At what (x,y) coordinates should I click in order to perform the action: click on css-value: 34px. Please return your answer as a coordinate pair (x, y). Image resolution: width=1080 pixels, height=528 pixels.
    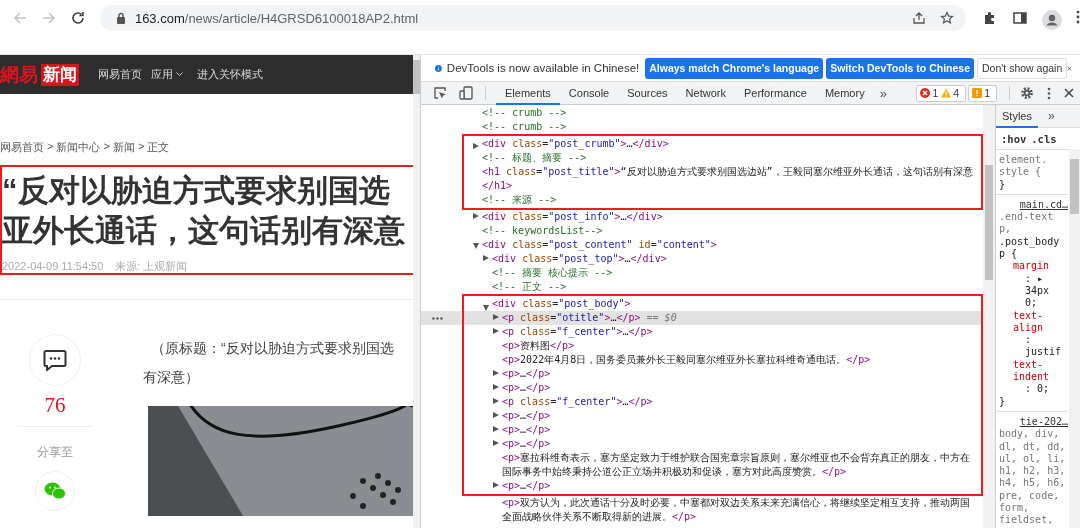
    Looking at the image, I should click on (1037, 291).